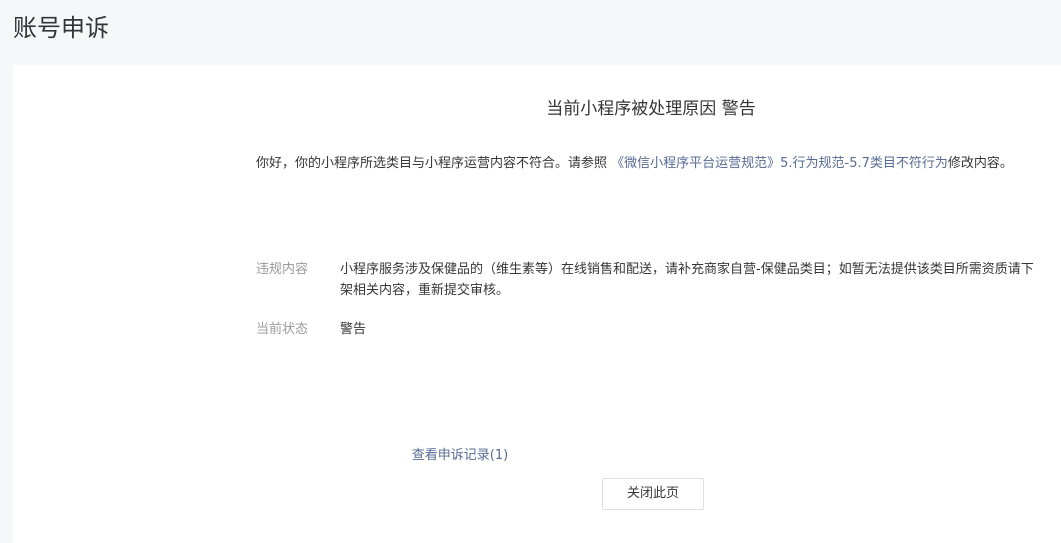  What do you see at coordinates (353, 329) in the screenshot?
I see `status-value: 警告` at bounding box center [353, 329].